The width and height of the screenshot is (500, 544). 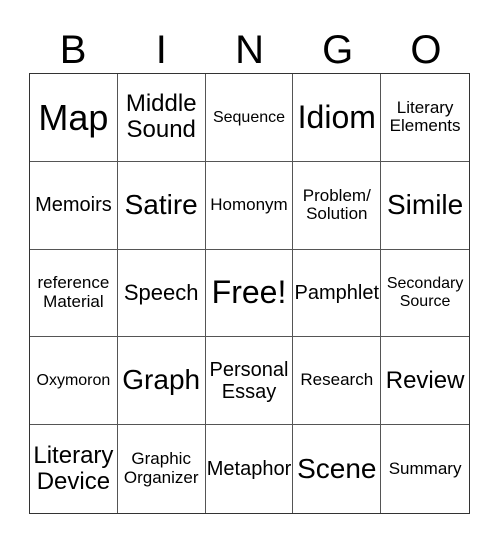 I want to click on bingo-header: B I N G O, so click(x=249, y=50).